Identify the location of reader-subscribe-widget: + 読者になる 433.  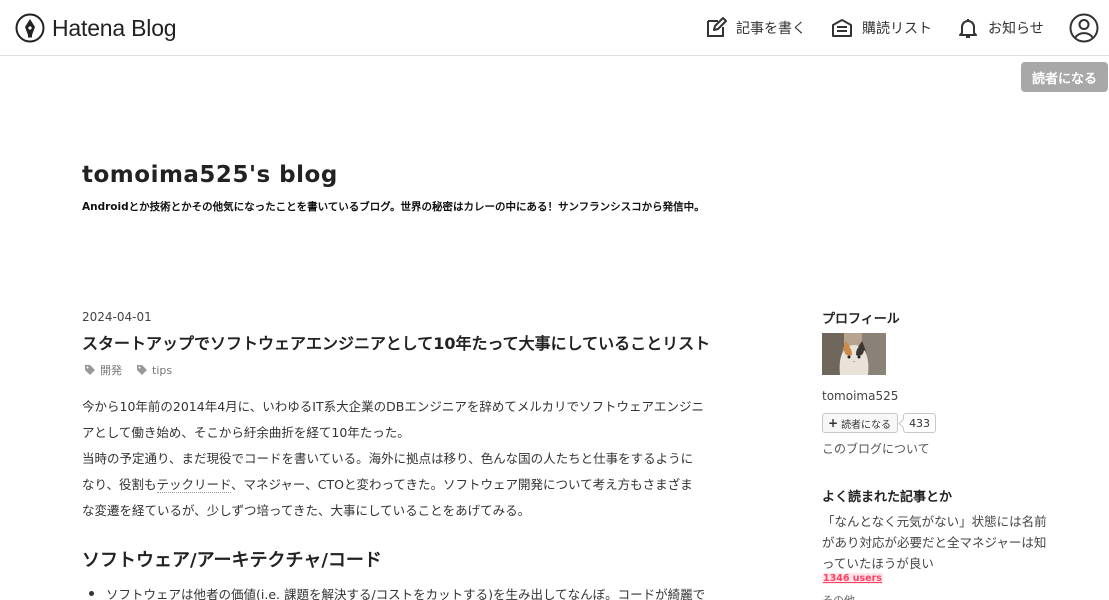
(879, 423).